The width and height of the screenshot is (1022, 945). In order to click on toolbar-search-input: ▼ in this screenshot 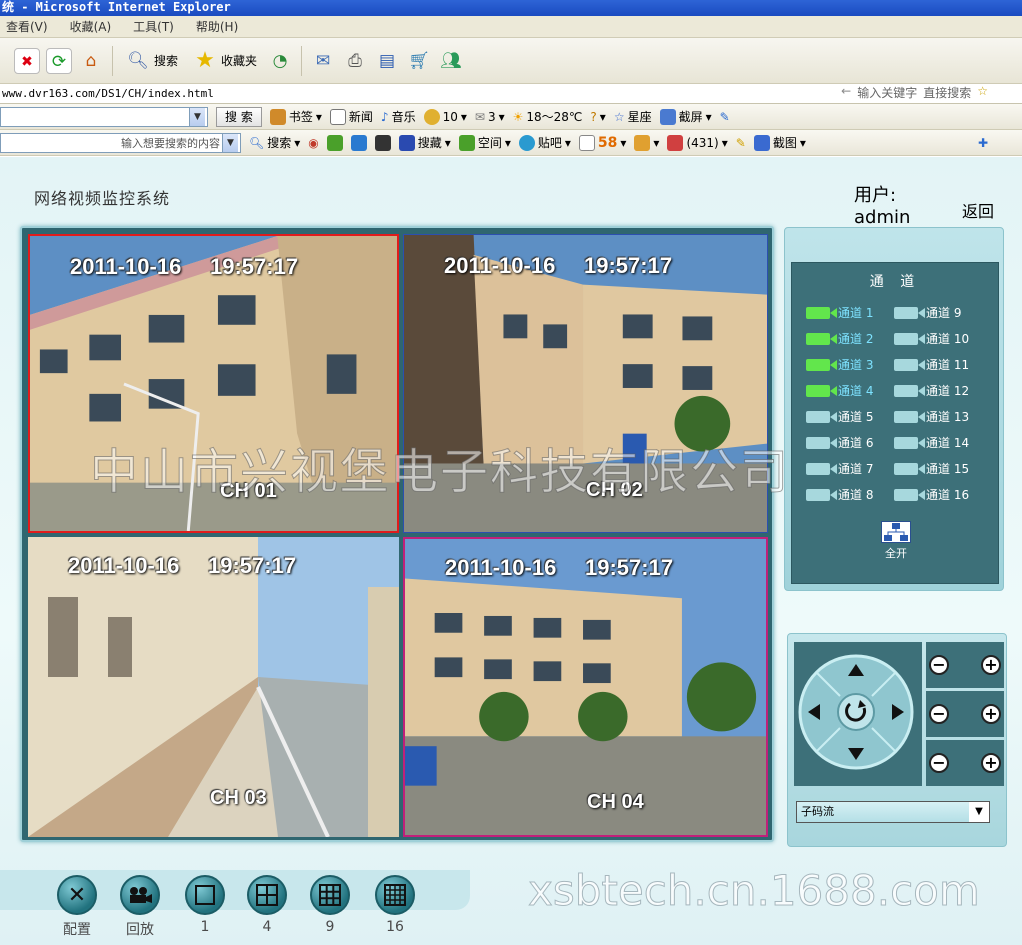, I will do `click(104, 116)`.